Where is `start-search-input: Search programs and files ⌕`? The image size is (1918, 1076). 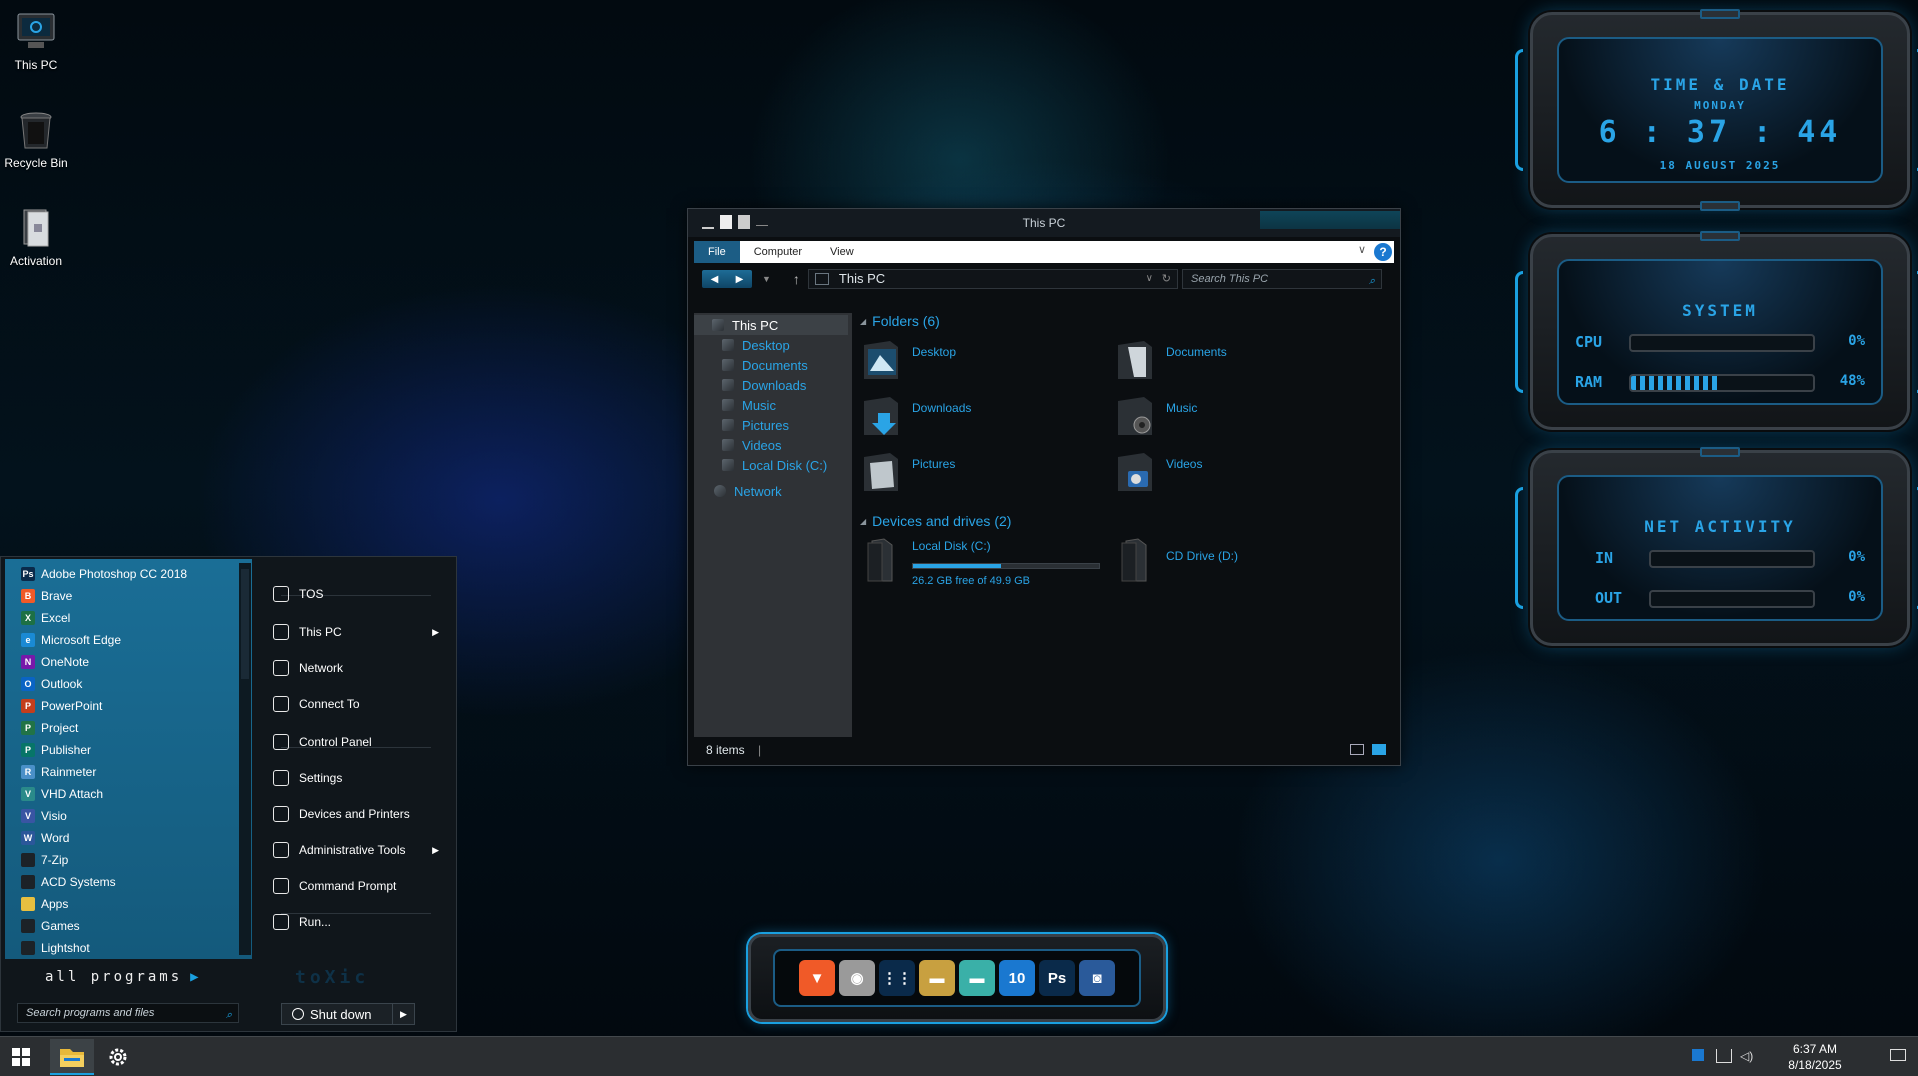
start-search-input: Search programs and files ⌕ is located at coordinates (128, 1013).